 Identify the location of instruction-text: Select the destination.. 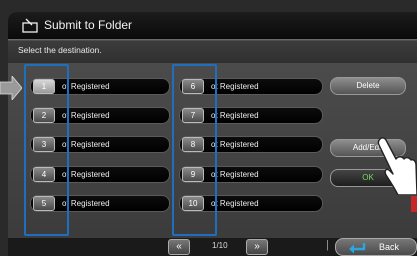
(60, 50).